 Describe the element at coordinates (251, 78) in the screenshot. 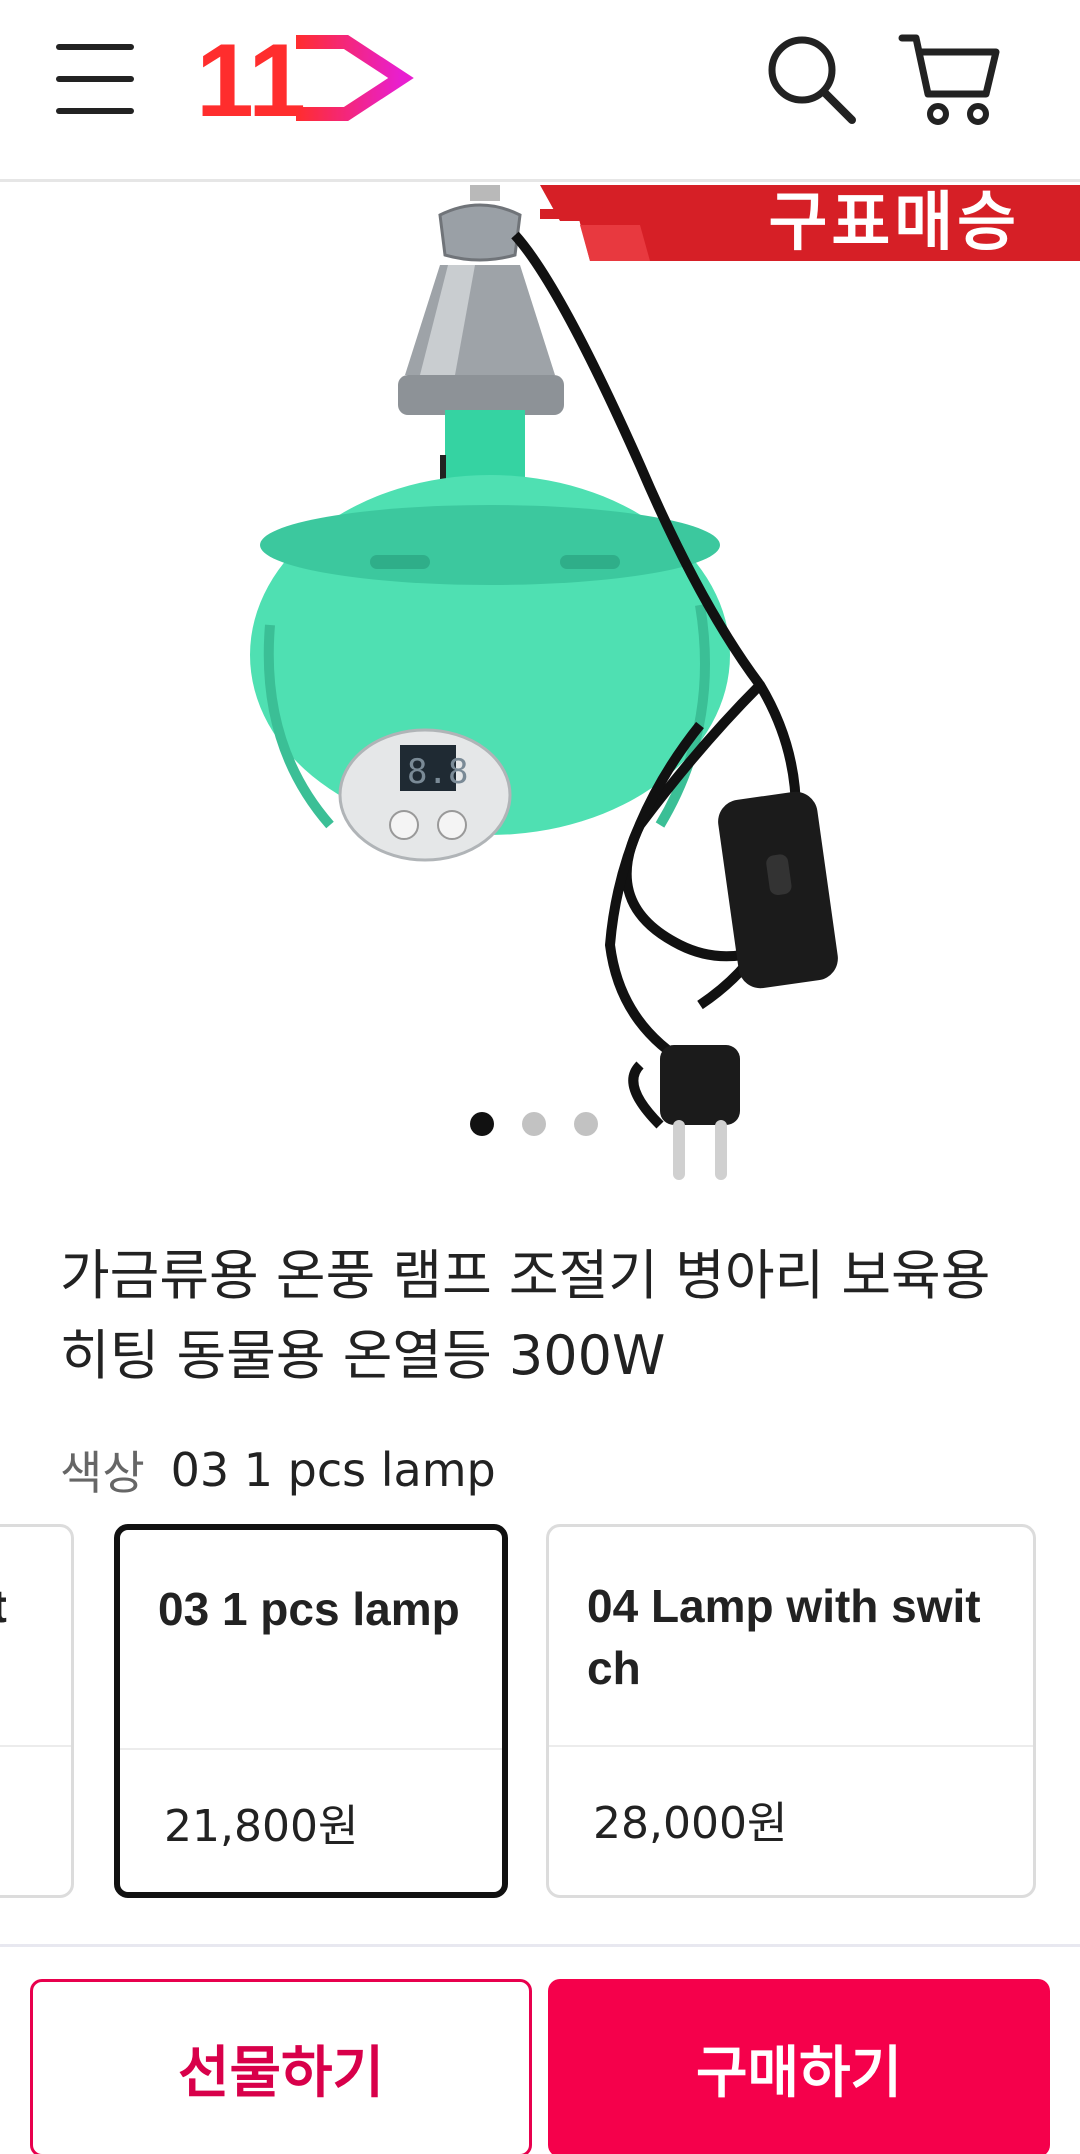

I see `logo-text: 11` at that location.